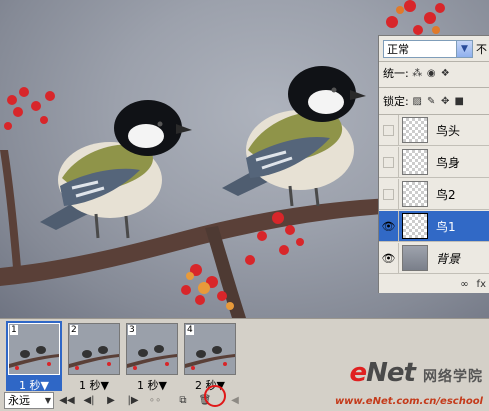  What do you see at coordinates (74, 330) in the screenshot?
I see `frame-number: 2` at bounding box center [74, 330].